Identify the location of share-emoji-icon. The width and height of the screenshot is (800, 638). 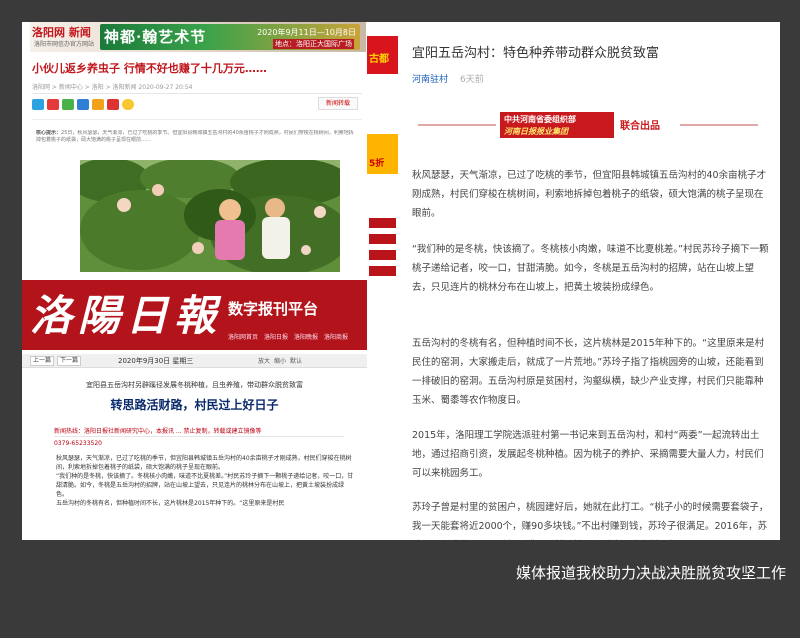
(128, 104).